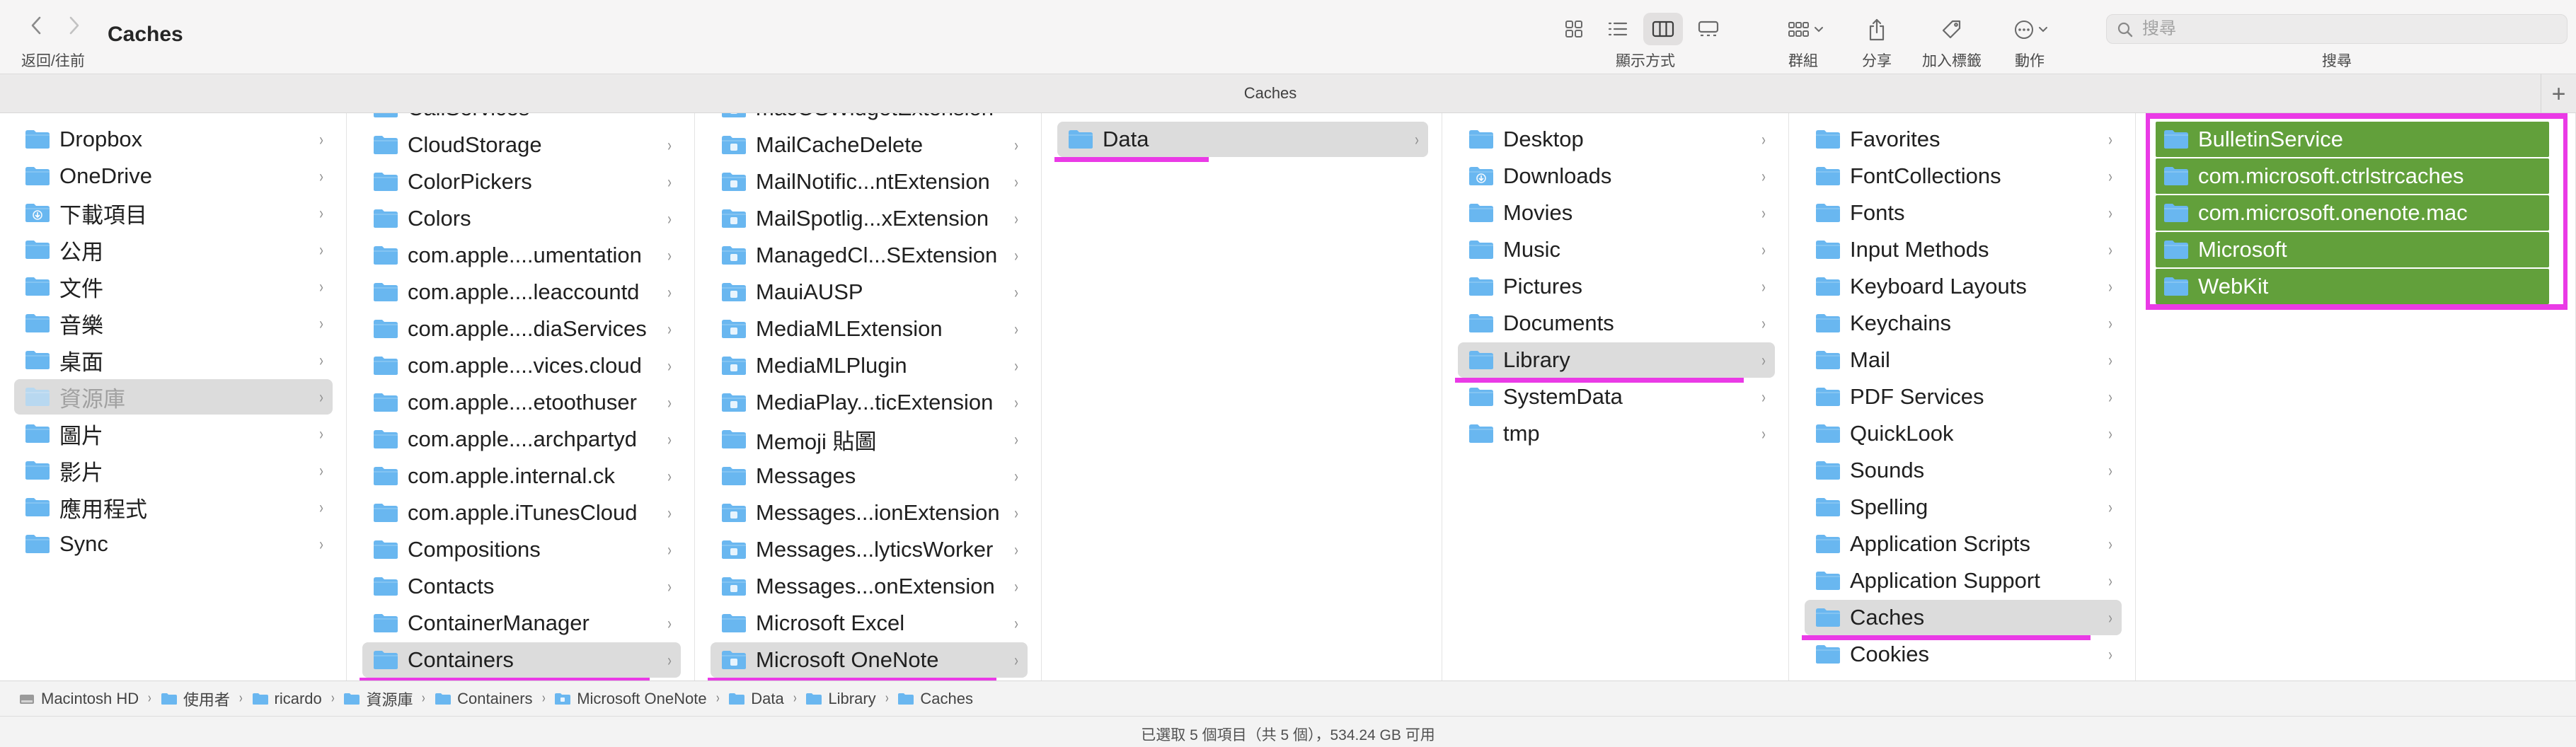 Image resolution: width=2576 pixels, height=747 pixels. Describe the element at coordinates (173, 250) in the screenshot. I see `folder-row: 公用 ›` at that location.